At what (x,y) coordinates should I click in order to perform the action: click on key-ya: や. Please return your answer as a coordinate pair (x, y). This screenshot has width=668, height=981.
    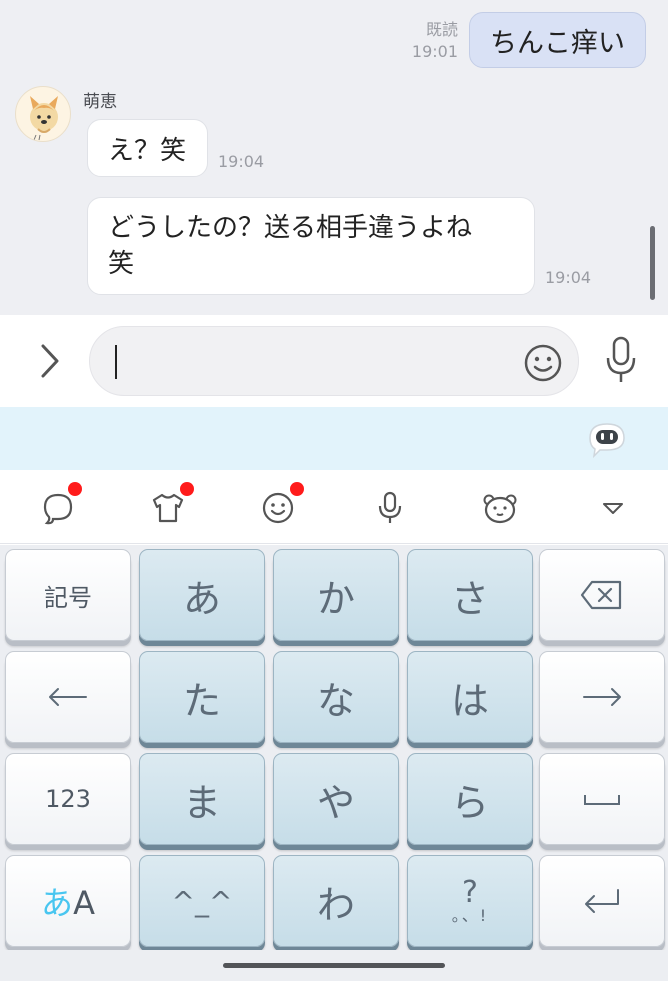
    Looking at the image, I should click on (336, 799).